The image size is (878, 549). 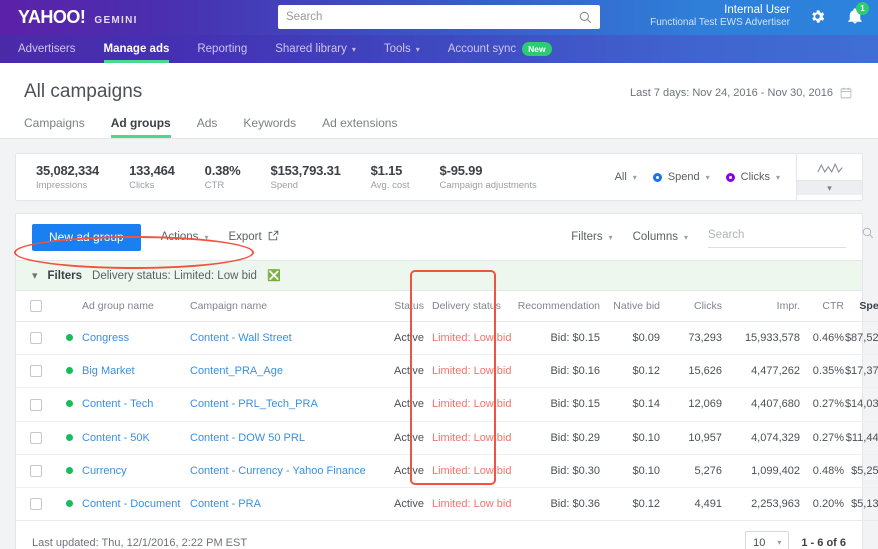 I want to click on tab-ad-groups: Ad groups, so click(x=140, y=127).